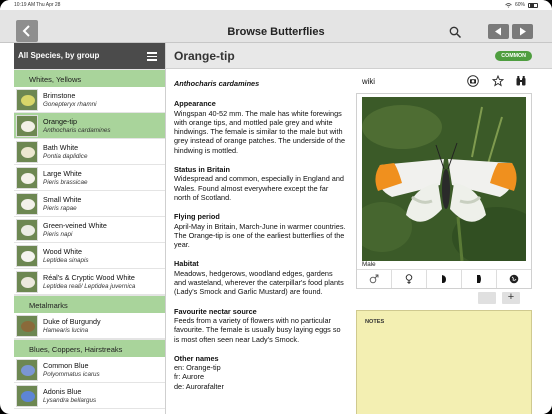 The height and width of the screenshot is (414, 552). I want to click on section-title: Status in Britain, so click(202, 170).